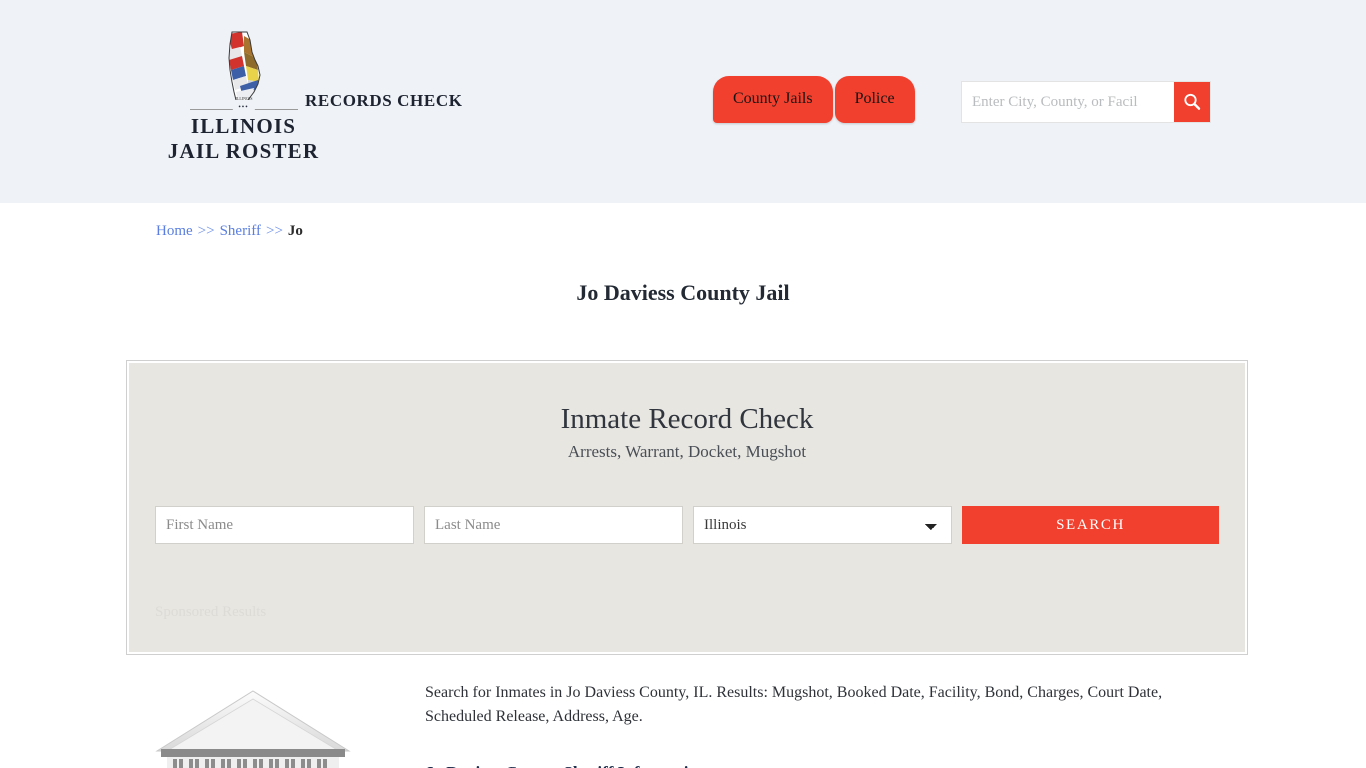  Describe the element at coordinates (284, 525) in the screenshot. I see `first-name-input` at that location.